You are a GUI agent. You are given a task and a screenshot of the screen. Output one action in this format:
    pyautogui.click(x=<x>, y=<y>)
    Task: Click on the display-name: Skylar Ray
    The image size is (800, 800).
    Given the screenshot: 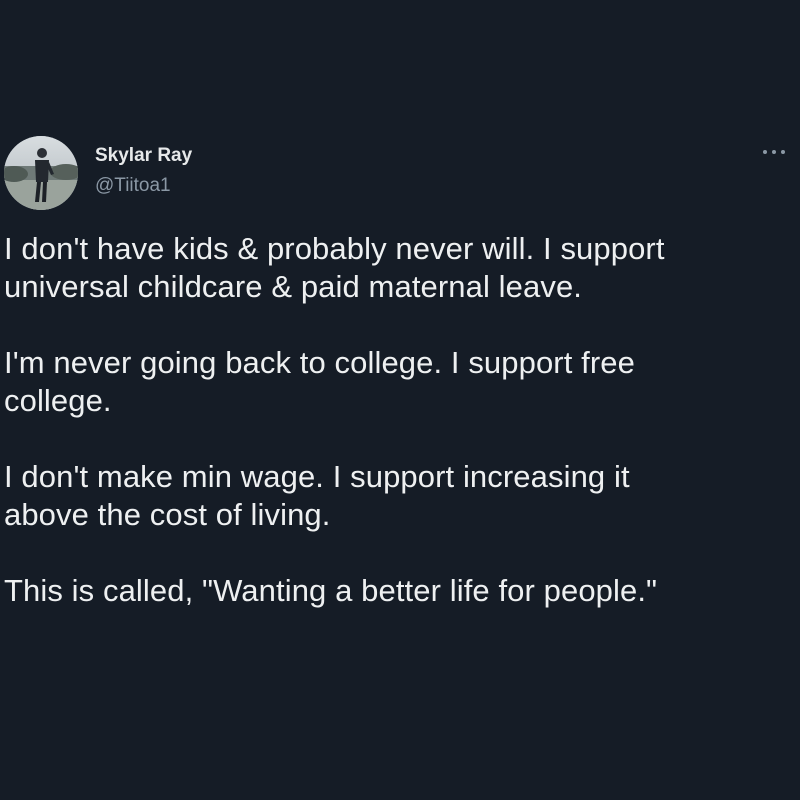 What is the action you would take?
    pyautogui.click(x=143, y=156)
    